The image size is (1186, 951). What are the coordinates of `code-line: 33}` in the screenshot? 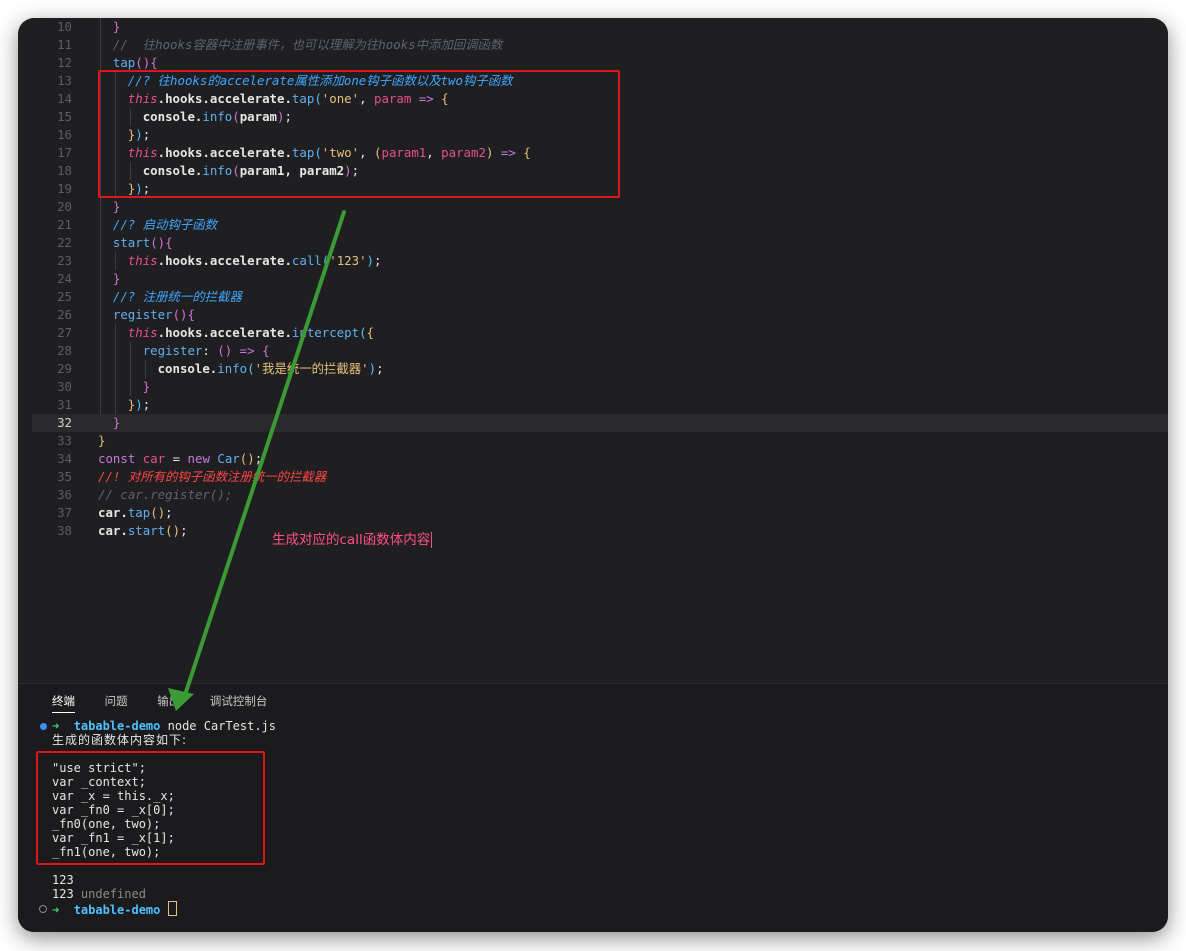 It's located at (600, 441).